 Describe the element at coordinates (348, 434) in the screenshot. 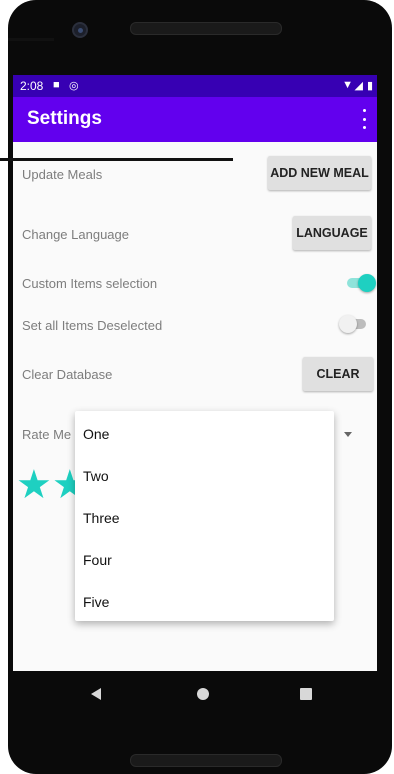

I see `chevron-down-icon` at that location.